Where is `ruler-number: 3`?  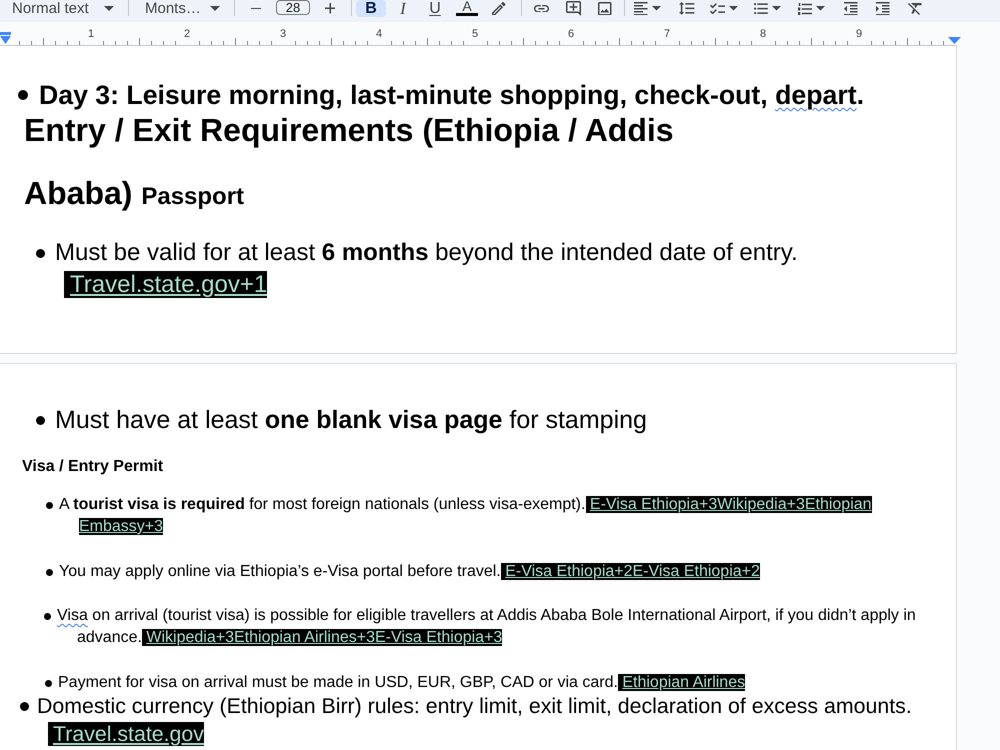 ruler-number: 3 is located at coordinates (283, 34).